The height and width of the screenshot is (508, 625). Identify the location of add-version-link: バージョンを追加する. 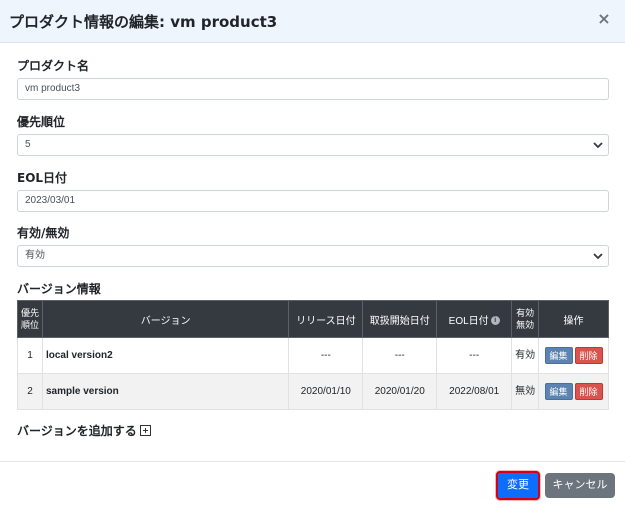
(84, 430).